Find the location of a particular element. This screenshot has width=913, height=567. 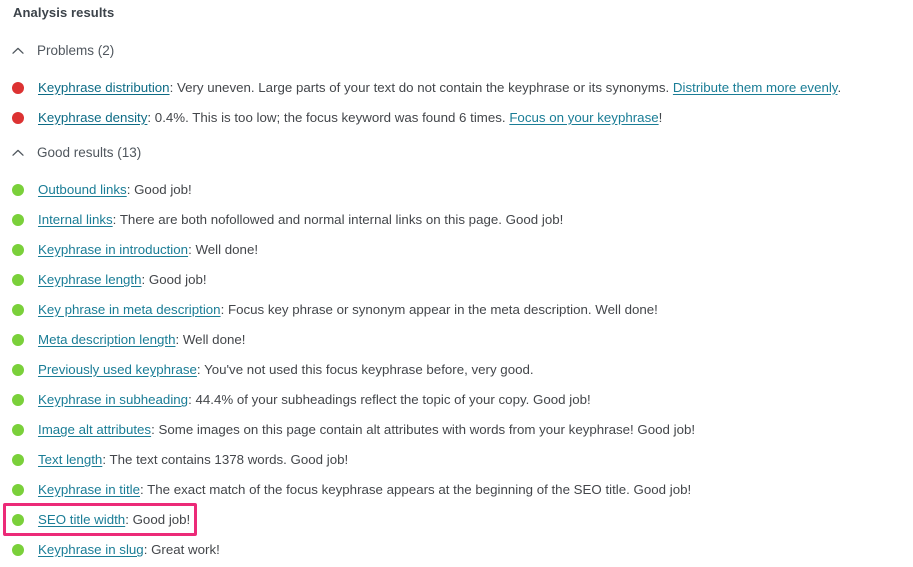

result-description: The text contains 1378 words. Good job! is located at coordinates (229, 459).